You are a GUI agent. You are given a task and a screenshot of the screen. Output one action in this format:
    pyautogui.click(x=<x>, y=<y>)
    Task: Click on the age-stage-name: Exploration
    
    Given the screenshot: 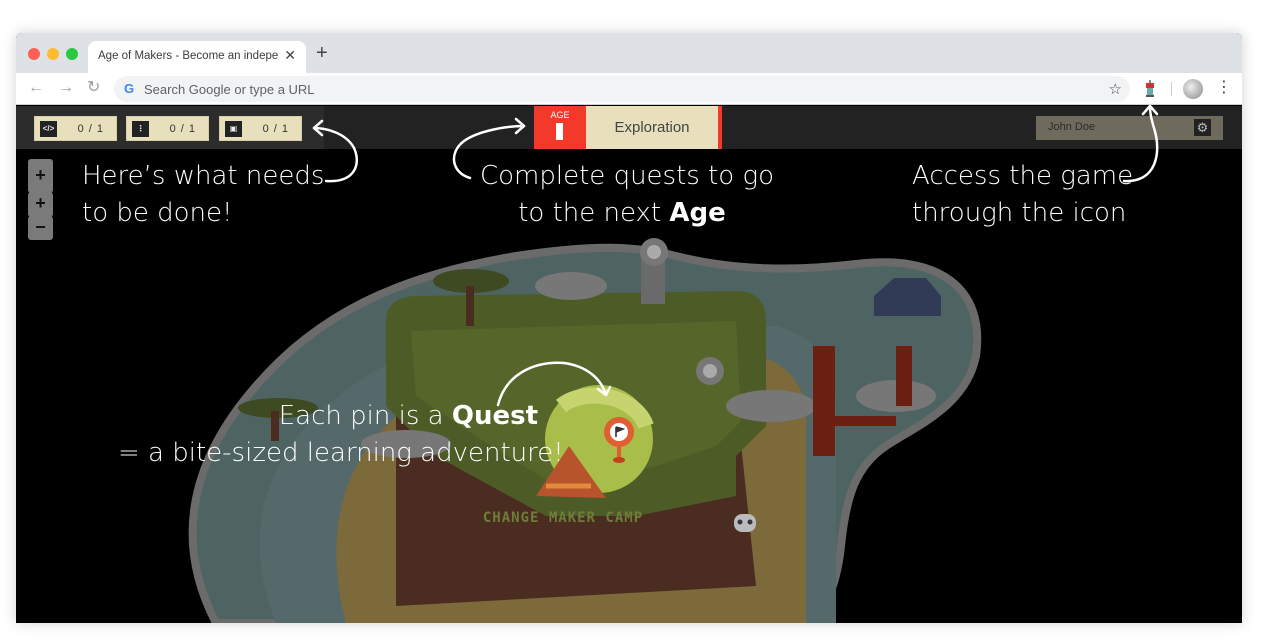 What is the action you would take?
    pyautogui.click(x=654, y=127)
    